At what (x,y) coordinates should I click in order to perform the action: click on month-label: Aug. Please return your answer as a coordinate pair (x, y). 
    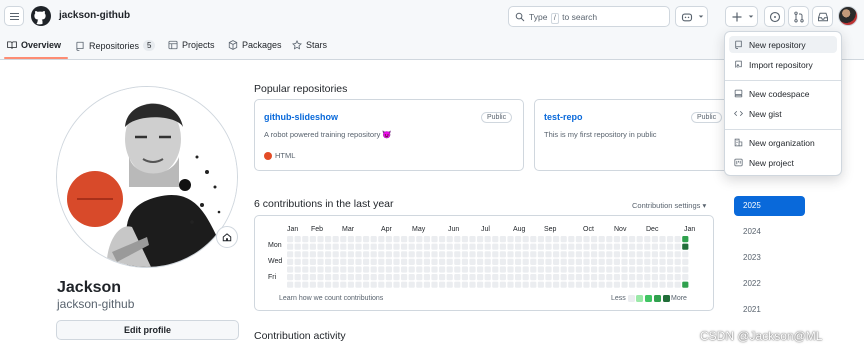
    Looking at the image, I should click on (519, 229).